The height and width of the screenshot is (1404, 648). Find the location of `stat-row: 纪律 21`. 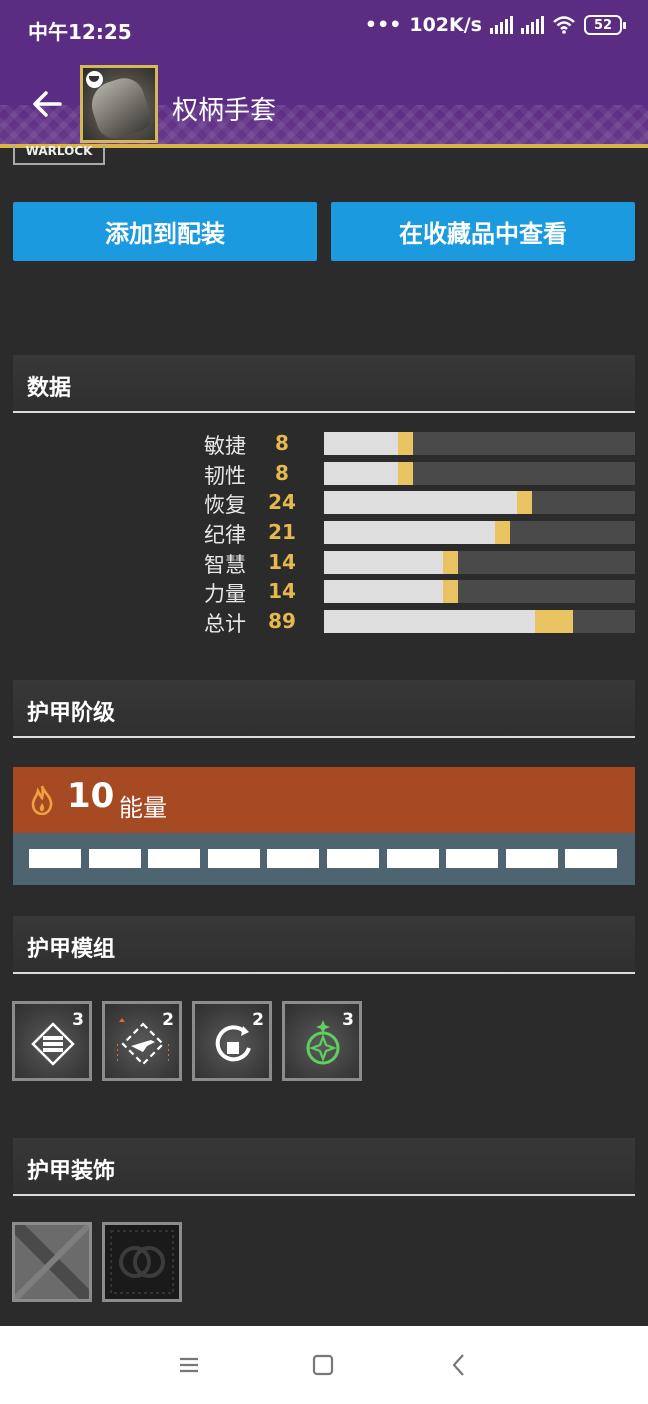

stat-row: 纪律 21 is located at coordinates (324, 533).